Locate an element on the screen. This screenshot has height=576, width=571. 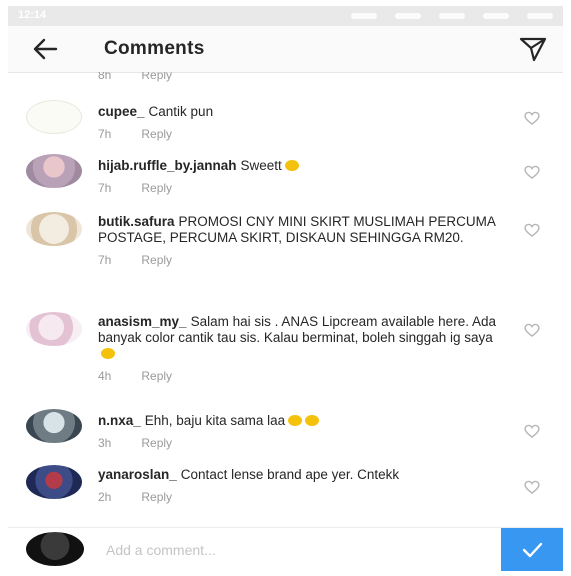
status-bar: 12:14 is located at coordinates (285, 16).